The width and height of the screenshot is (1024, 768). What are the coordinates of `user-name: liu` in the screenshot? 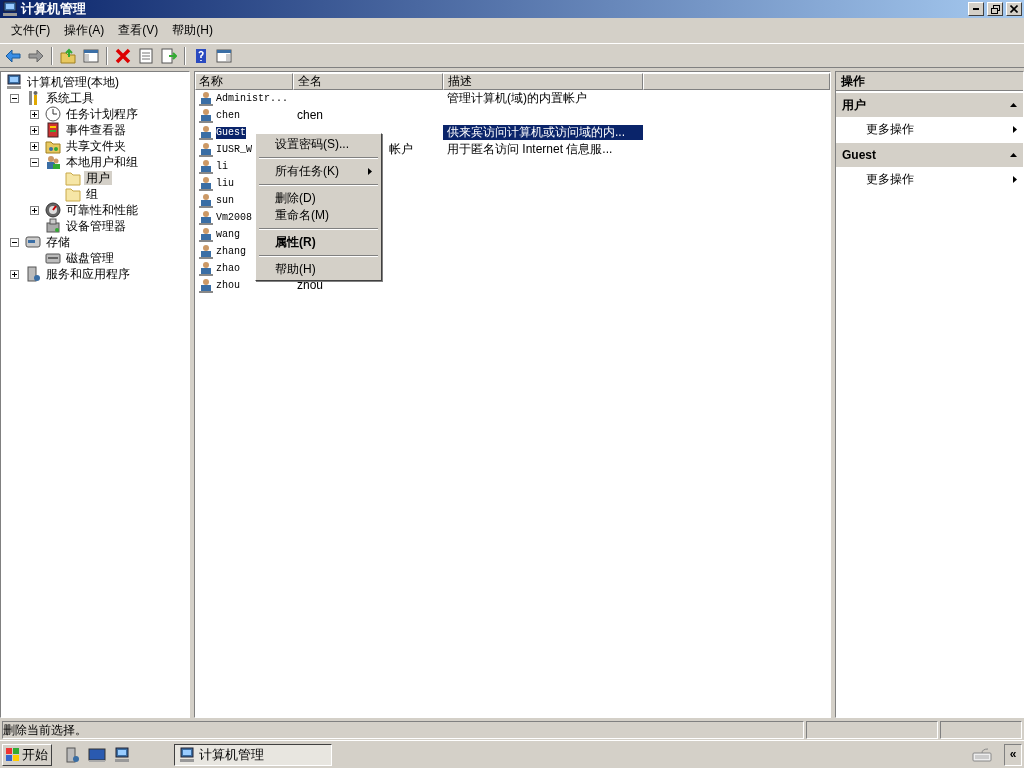 It's located at (225, 183).